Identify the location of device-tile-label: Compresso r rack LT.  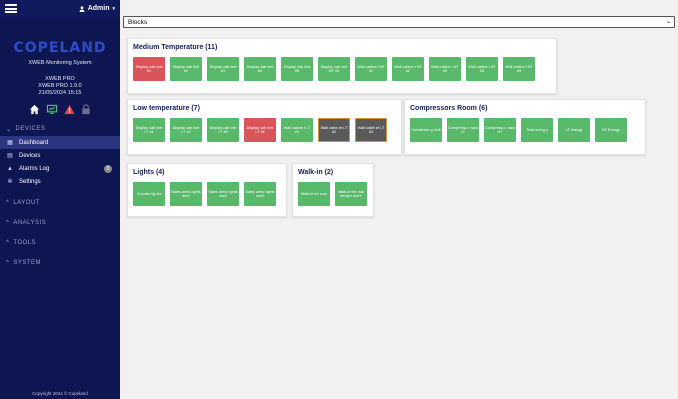
(463, 129).